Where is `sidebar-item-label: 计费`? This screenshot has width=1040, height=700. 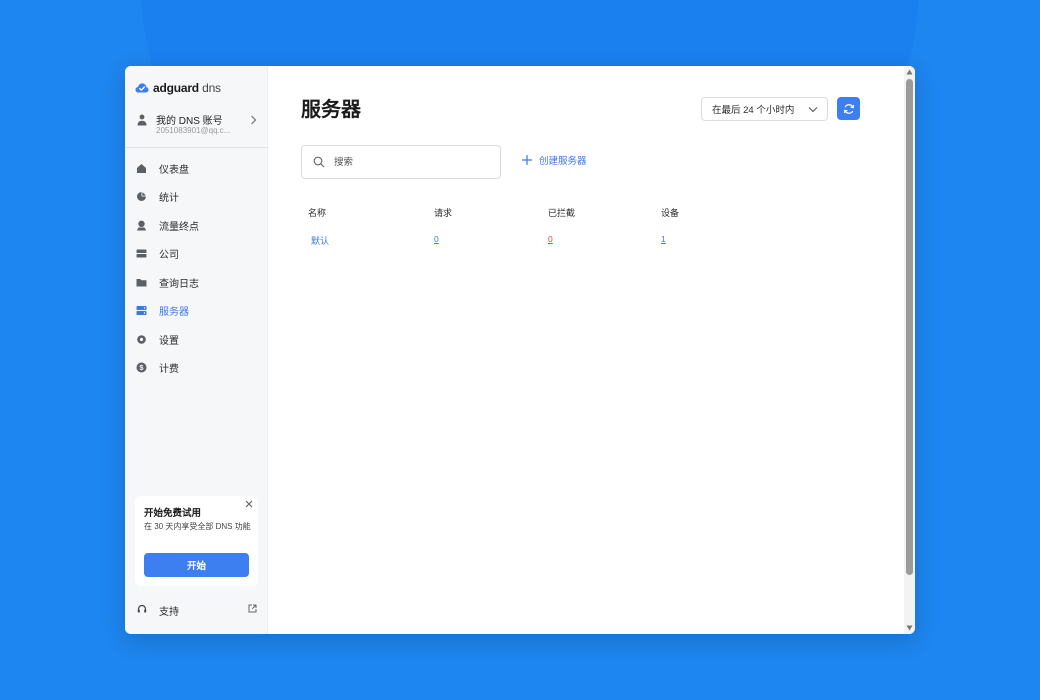
sidebar-item-label: 计费 is located at coordinates (169, 370).